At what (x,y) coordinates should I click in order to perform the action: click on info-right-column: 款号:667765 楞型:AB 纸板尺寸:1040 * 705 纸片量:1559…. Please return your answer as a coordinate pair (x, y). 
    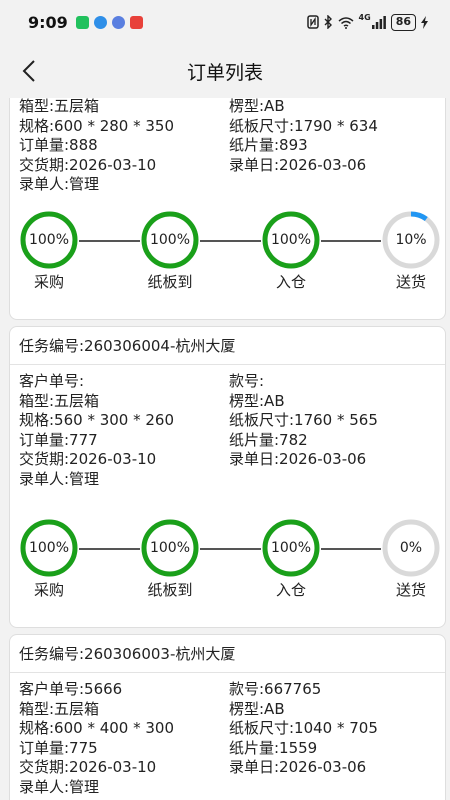
    Looking at the image, I should click on (303, 729).